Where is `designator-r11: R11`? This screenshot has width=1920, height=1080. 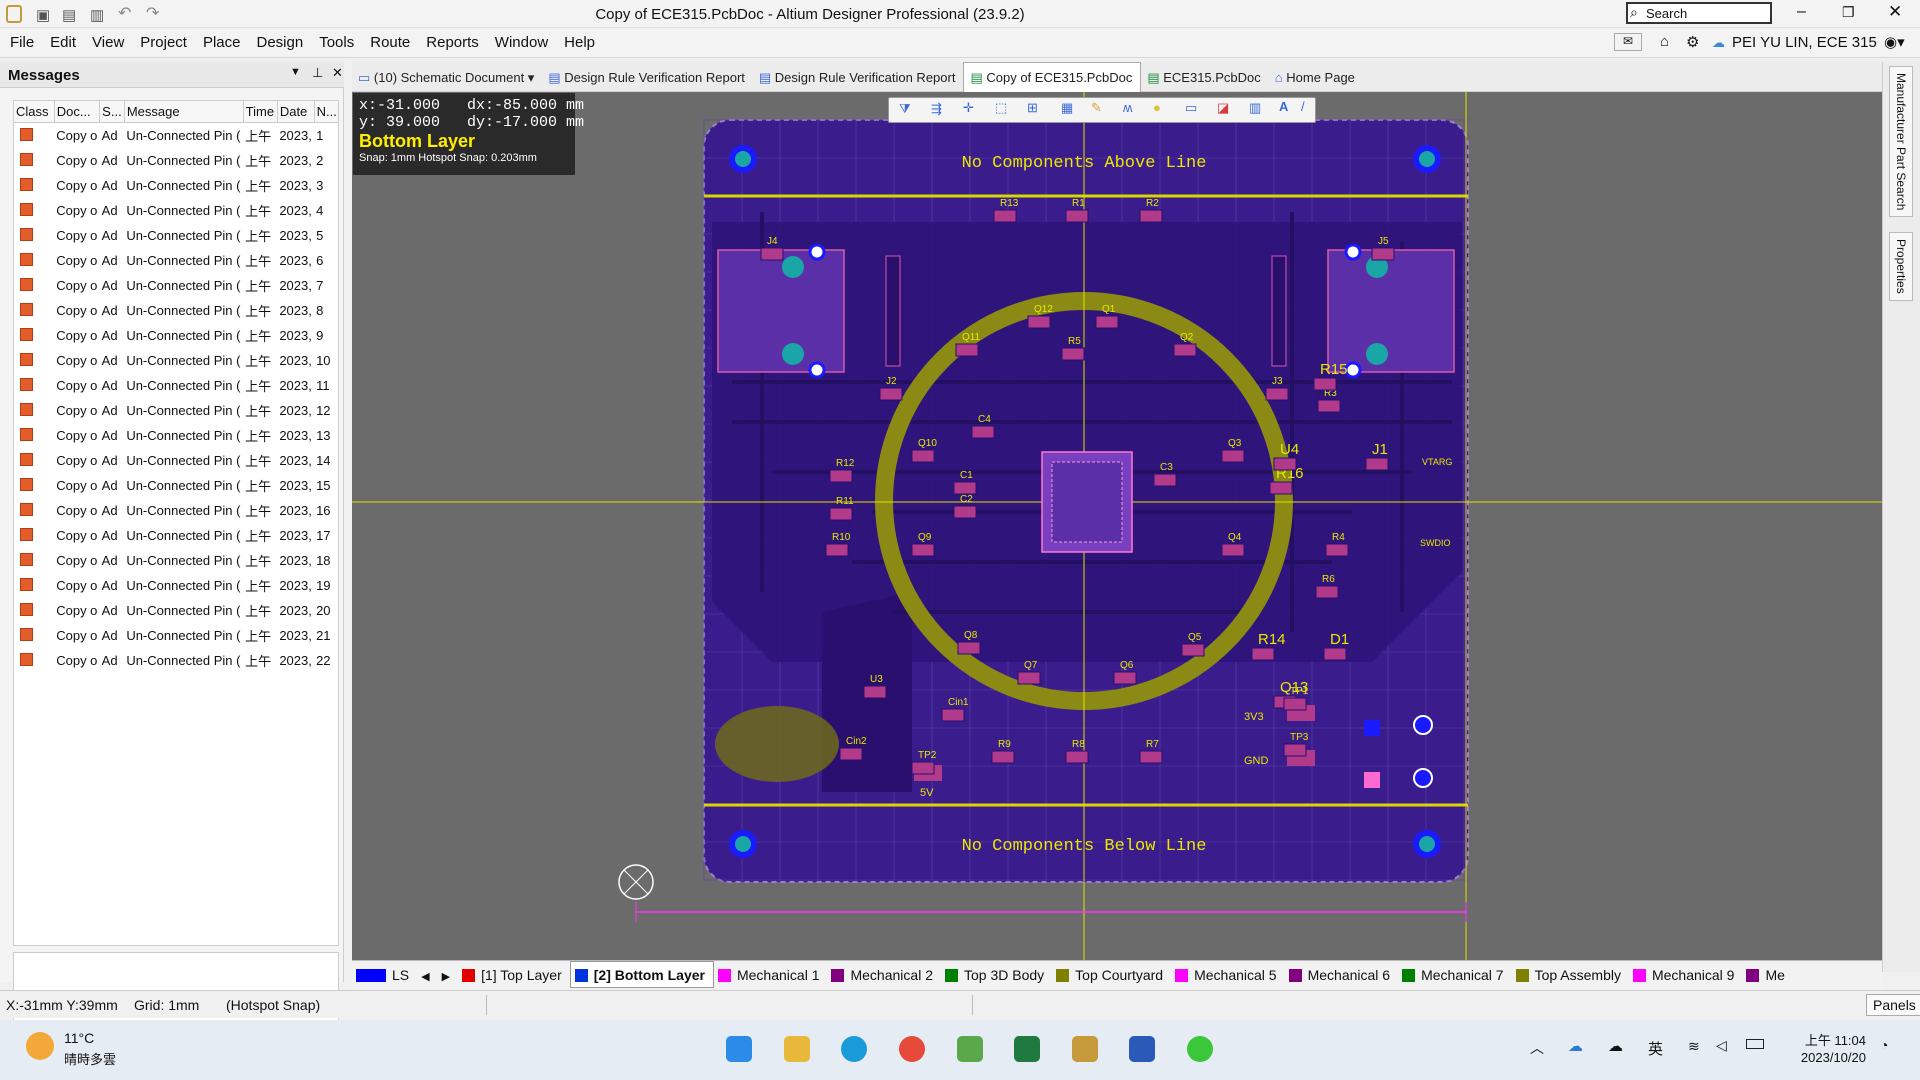 designator-r11: R11 is located at coordinates (845, 501).